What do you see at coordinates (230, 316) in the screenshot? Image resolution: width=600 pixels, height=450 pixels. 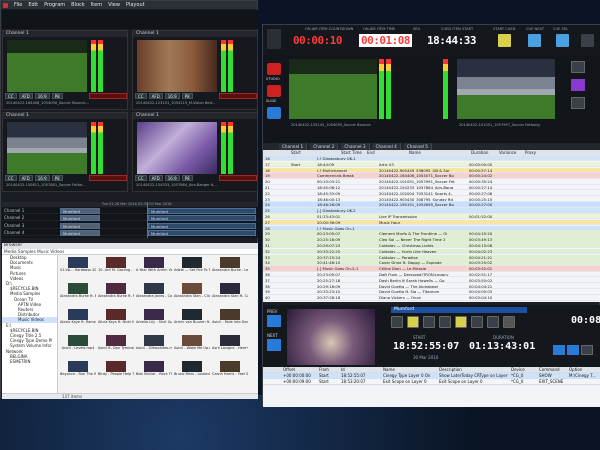 I see `media-thumbnail: Avicii - Fade Into Darkness.mp4` at bounding box center [230, 316].